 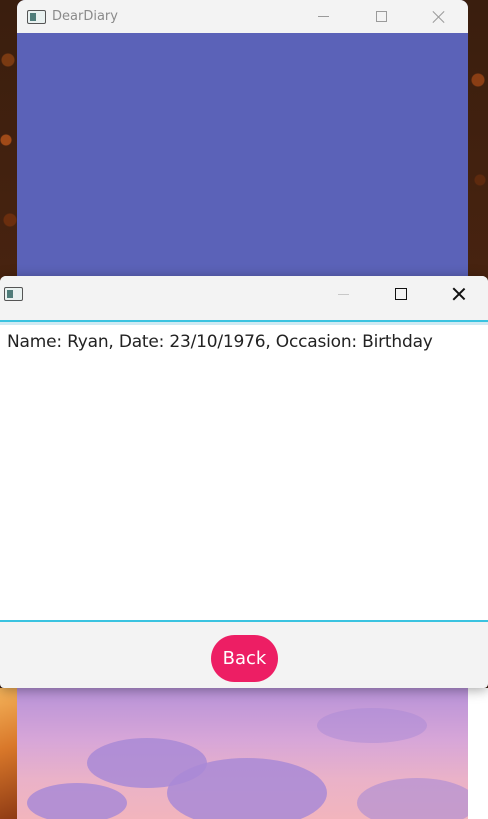 What do you see at coordinates (242, 753) in the screenshot?
I see `sky-background-image` at bounding box center [242, 753].